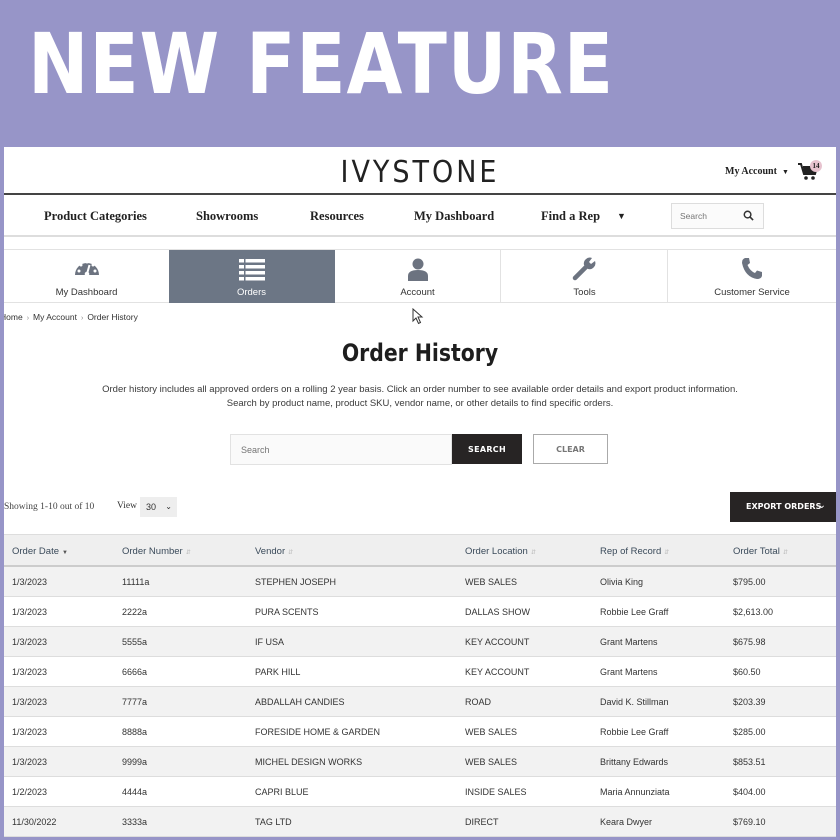  Describe the element at coordinates (227, 216) in the screenshot. I see `nav-showrooms: Showrooms` at that location.